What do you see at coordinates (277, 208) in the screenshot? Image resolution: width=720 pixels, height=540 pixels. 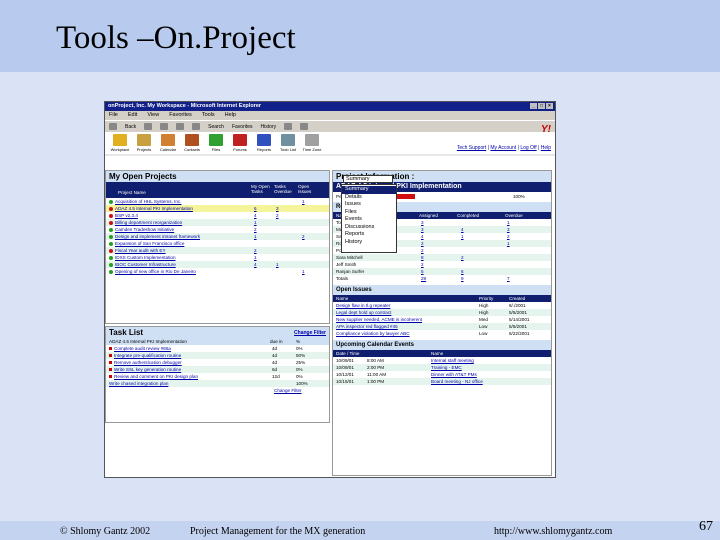 I see `project-overdue: 3` at bounding box center [277, 208].